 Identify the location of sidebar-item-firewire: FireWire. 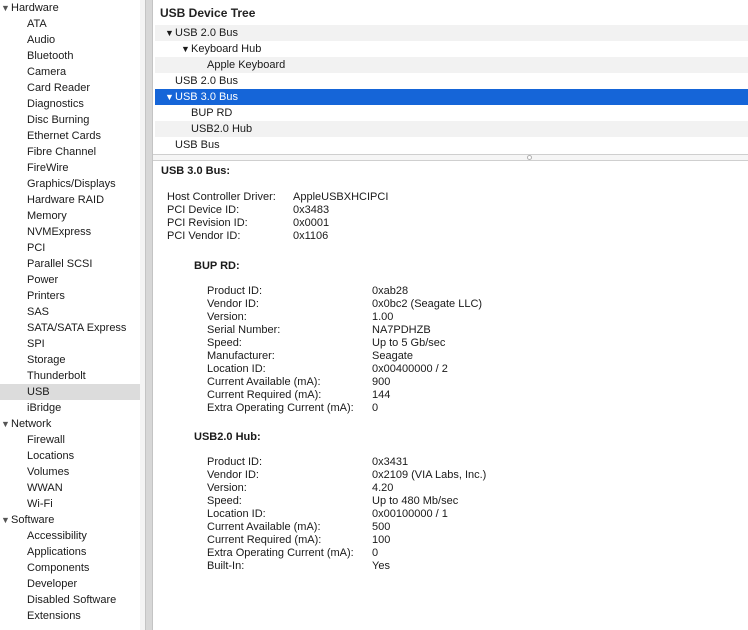
(70, 168).